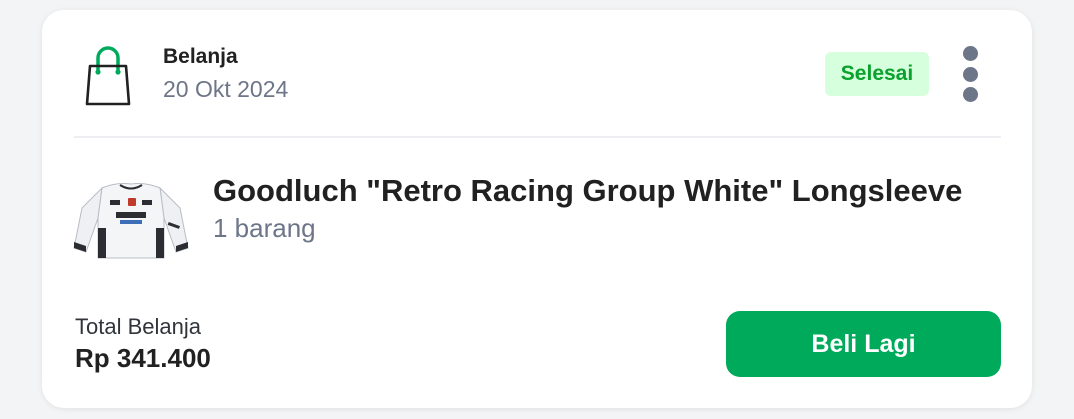  I want to click on more-options-button, so click(970, 74).